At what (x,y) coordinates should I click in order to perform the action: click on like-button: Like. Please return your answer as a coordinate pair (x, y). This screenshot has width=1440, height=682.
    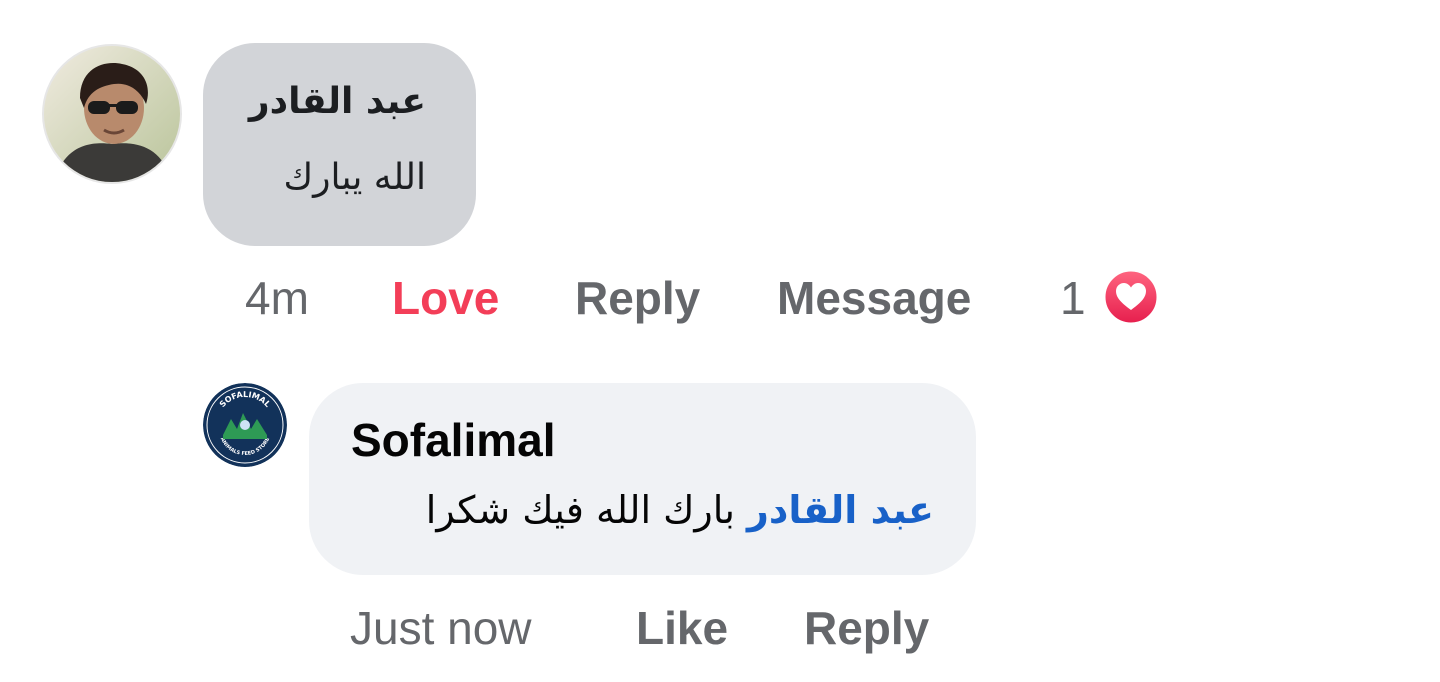
    Looking at the image, I should click on (682, 628).